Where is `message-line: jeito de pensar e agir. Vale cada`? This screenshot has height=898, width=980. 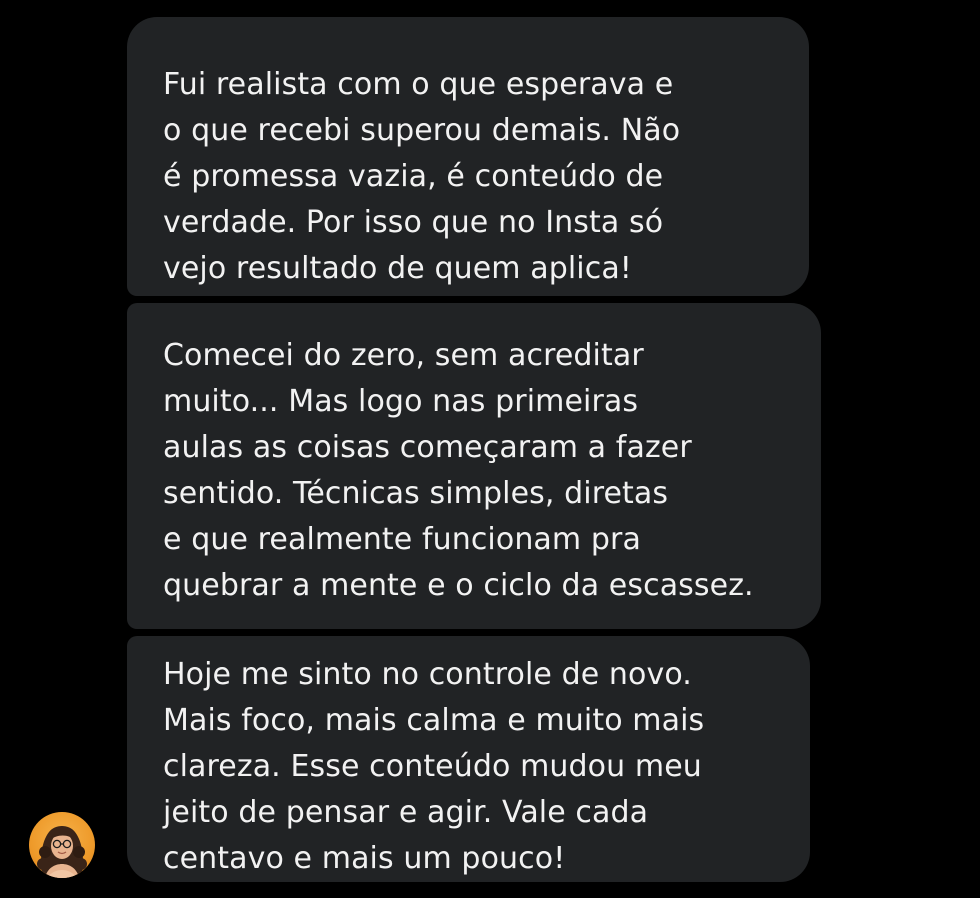
message-line: jeito de pensar e agir. Vale cada is located at coordinates (406, 812).